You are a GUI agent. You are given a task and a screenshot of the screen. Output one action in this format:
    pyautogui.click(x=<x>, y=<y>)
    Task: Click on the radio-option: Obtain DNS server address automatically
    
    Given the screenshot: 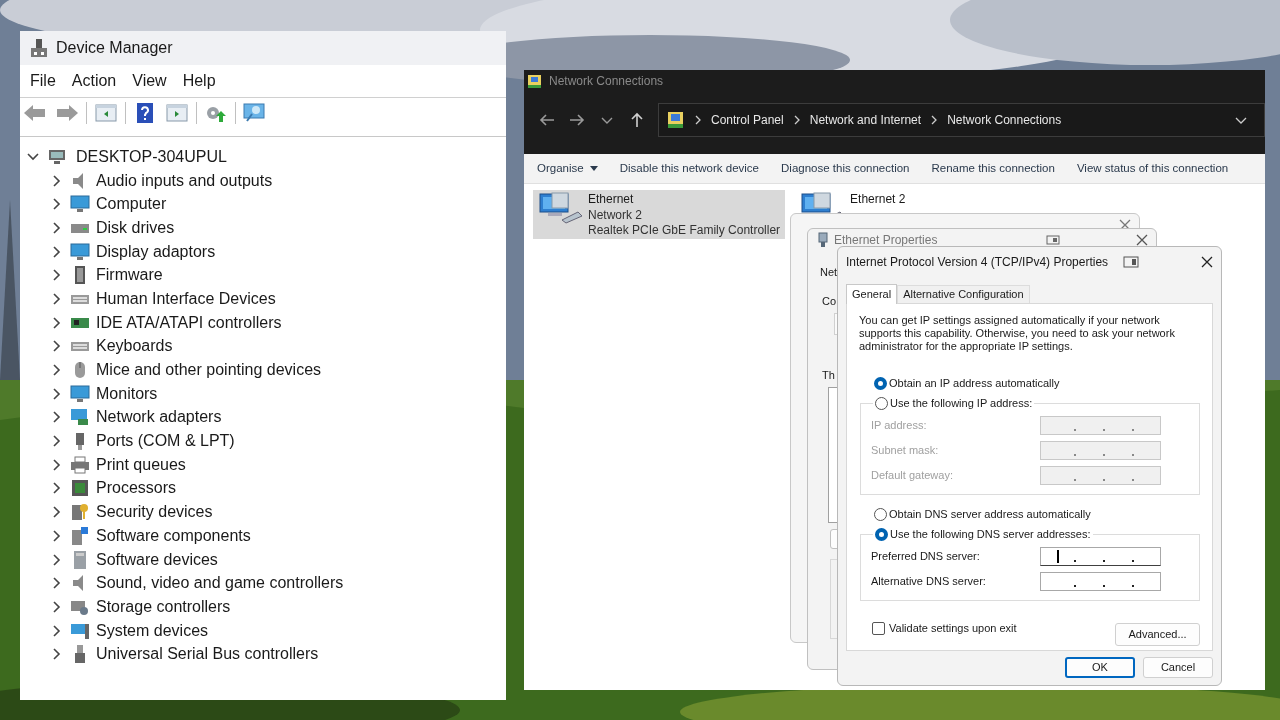 What is the action you would take?
    pyautogui.click(x=1037, y=514)
    